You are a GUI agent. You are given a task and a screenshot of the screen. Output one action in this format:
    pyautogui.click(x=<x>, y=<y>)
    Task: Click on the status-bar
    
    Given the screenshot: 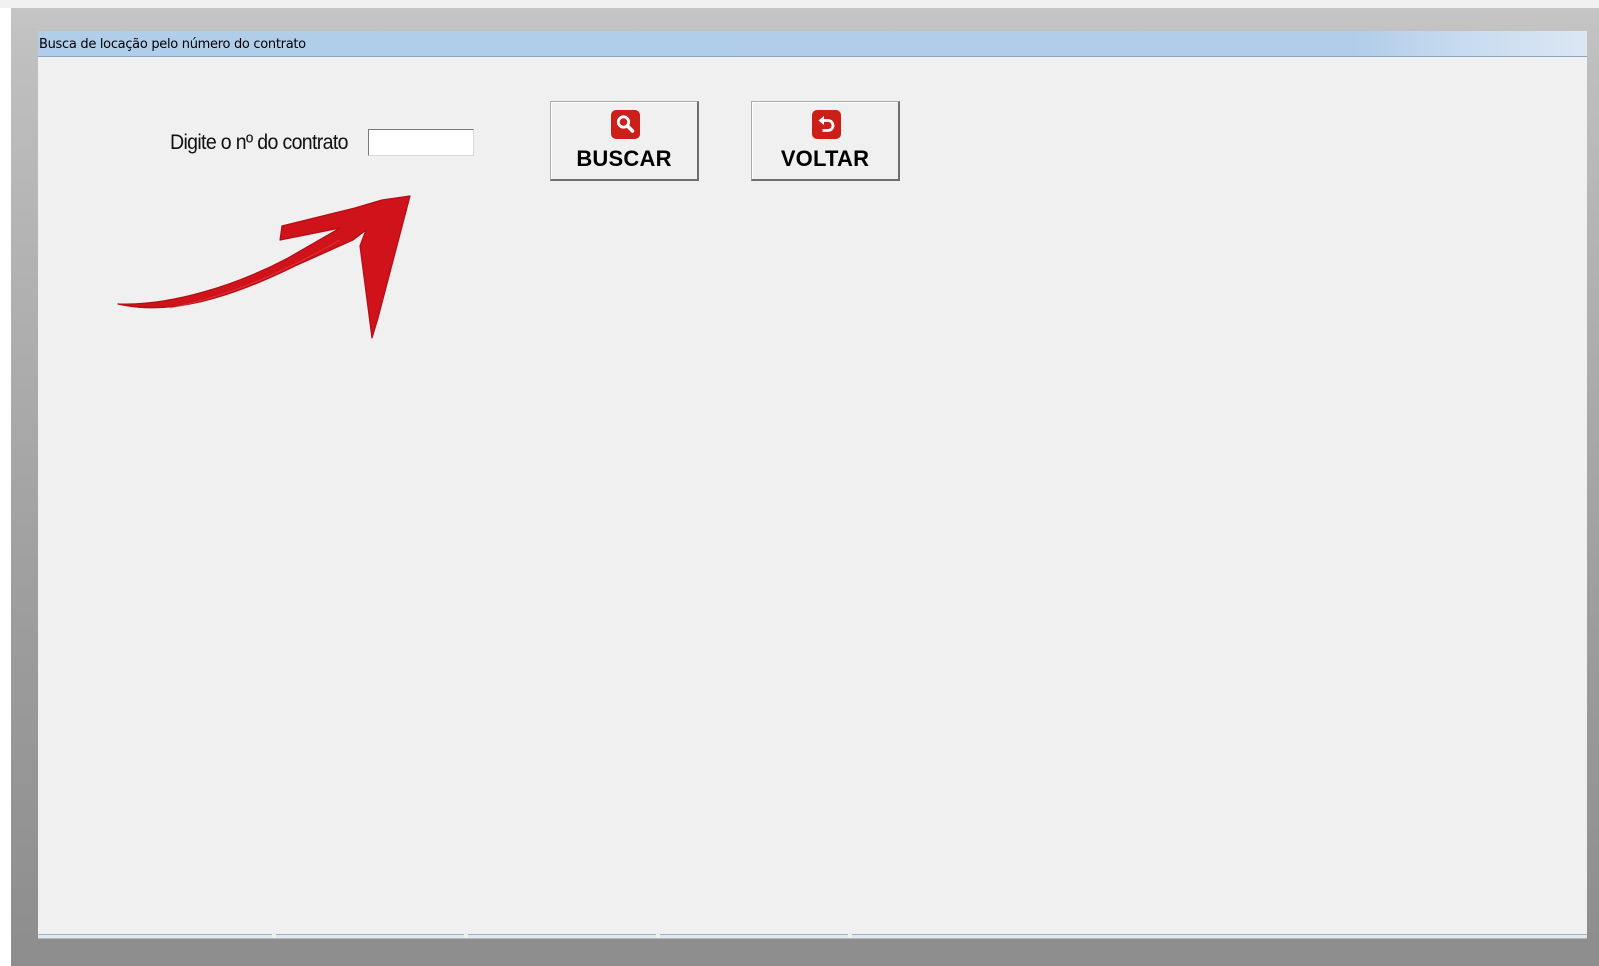 What is the action you would take?
    pyautogui.click(x=812, y=937)
    